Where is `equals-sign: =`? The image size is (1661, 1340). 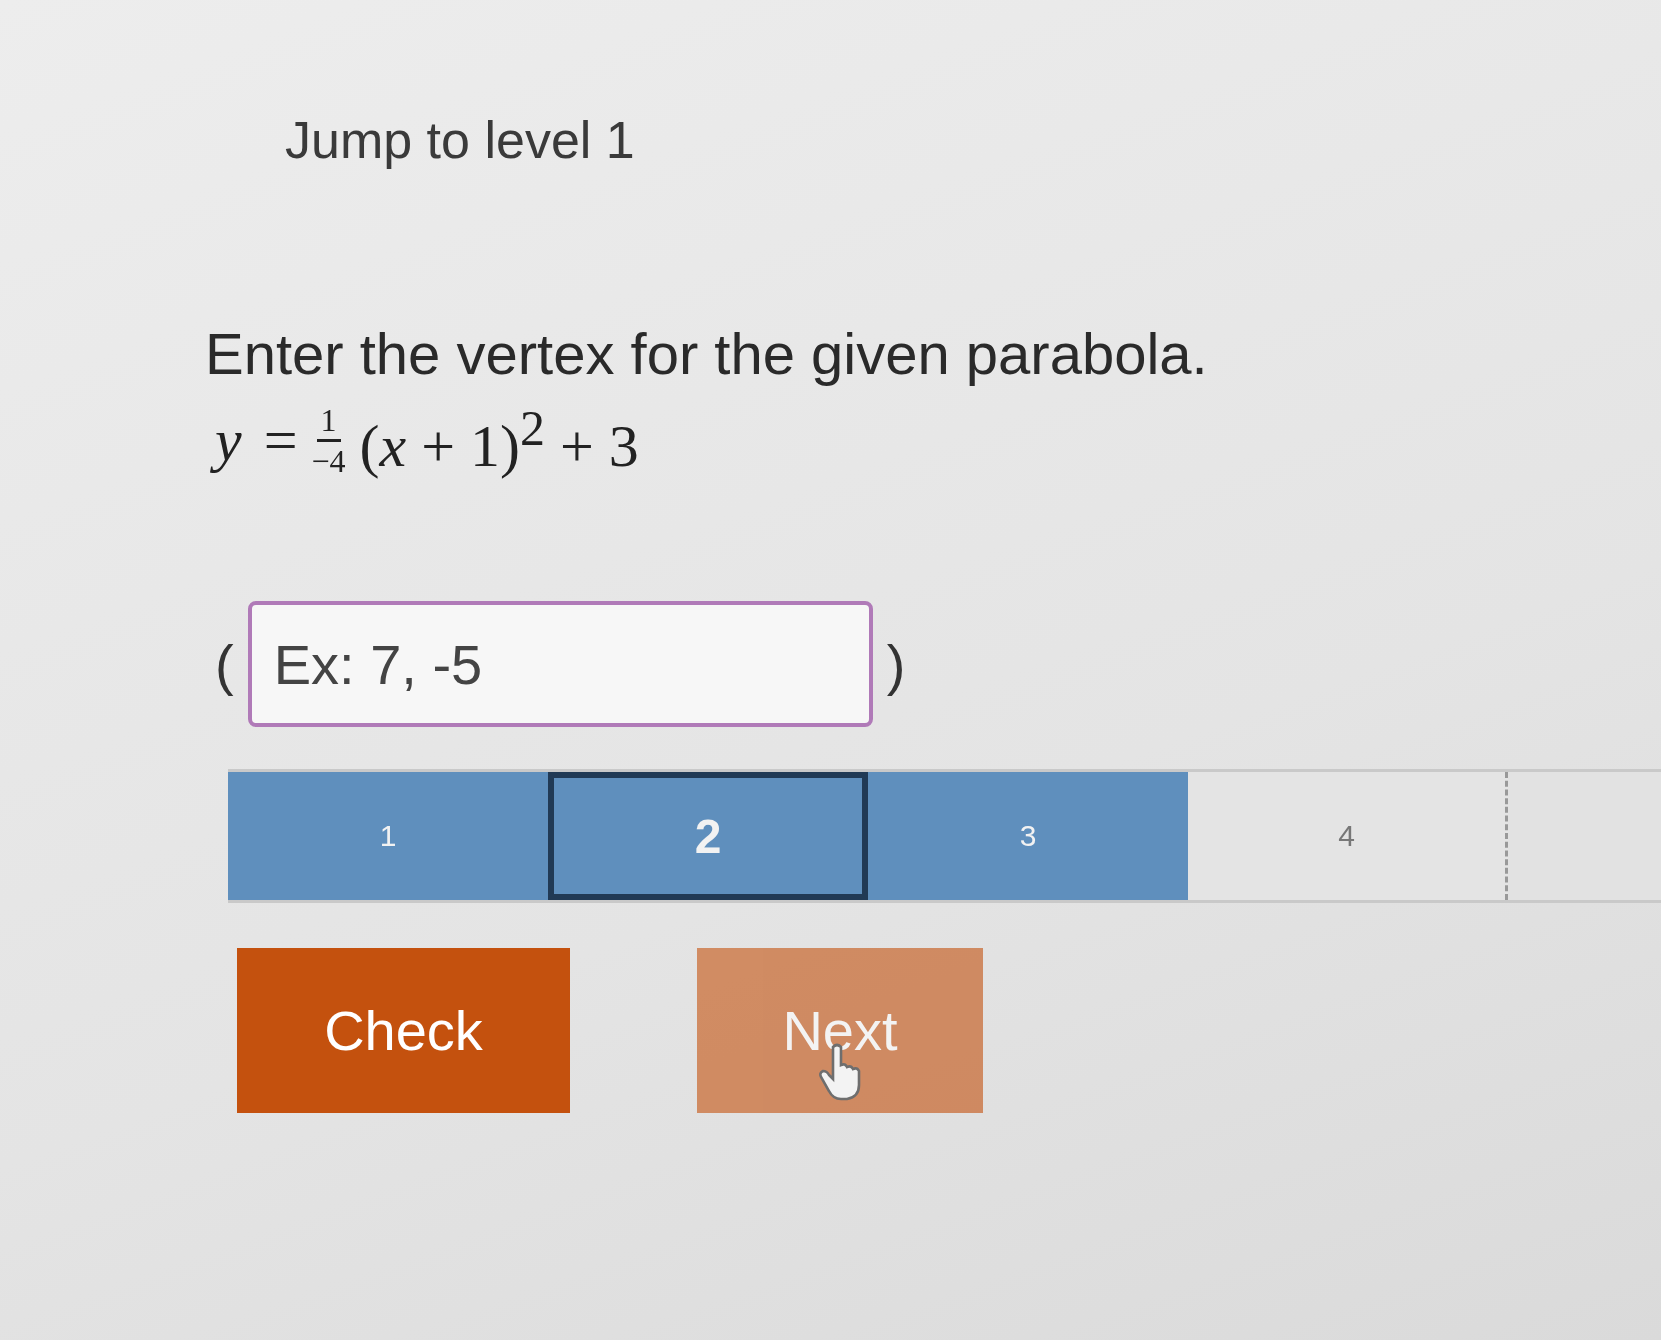
equals-sign: = is located at coordinates (280, 440).